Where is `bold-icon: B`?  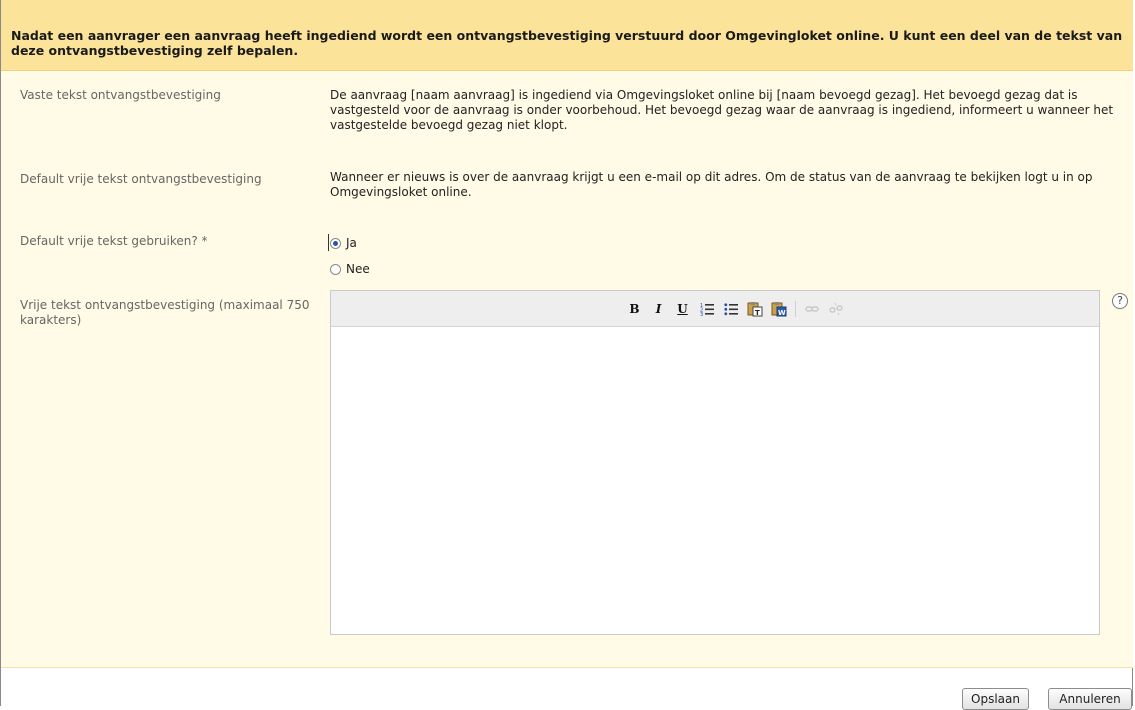
bold-icon: B is located at coordinates (635, 309).